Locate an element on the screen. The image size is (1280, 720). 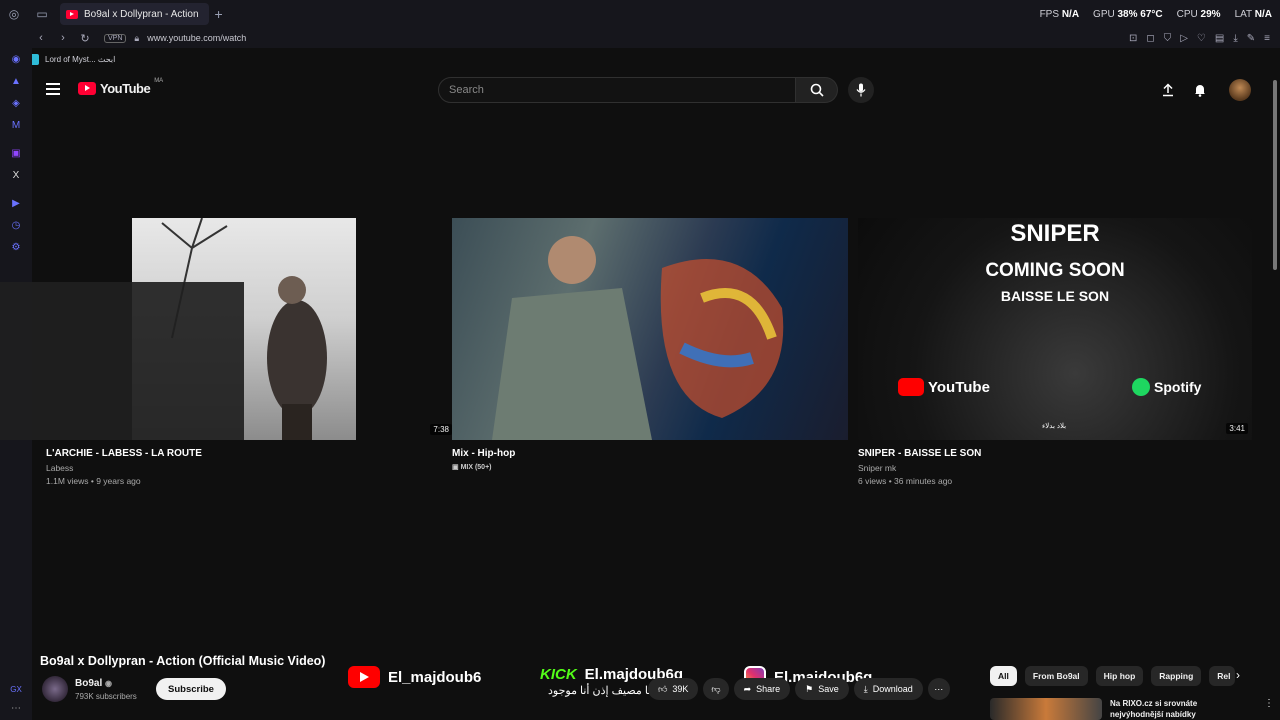
chips-next-chevron-icon: › is located at coordinates (1238, 675).